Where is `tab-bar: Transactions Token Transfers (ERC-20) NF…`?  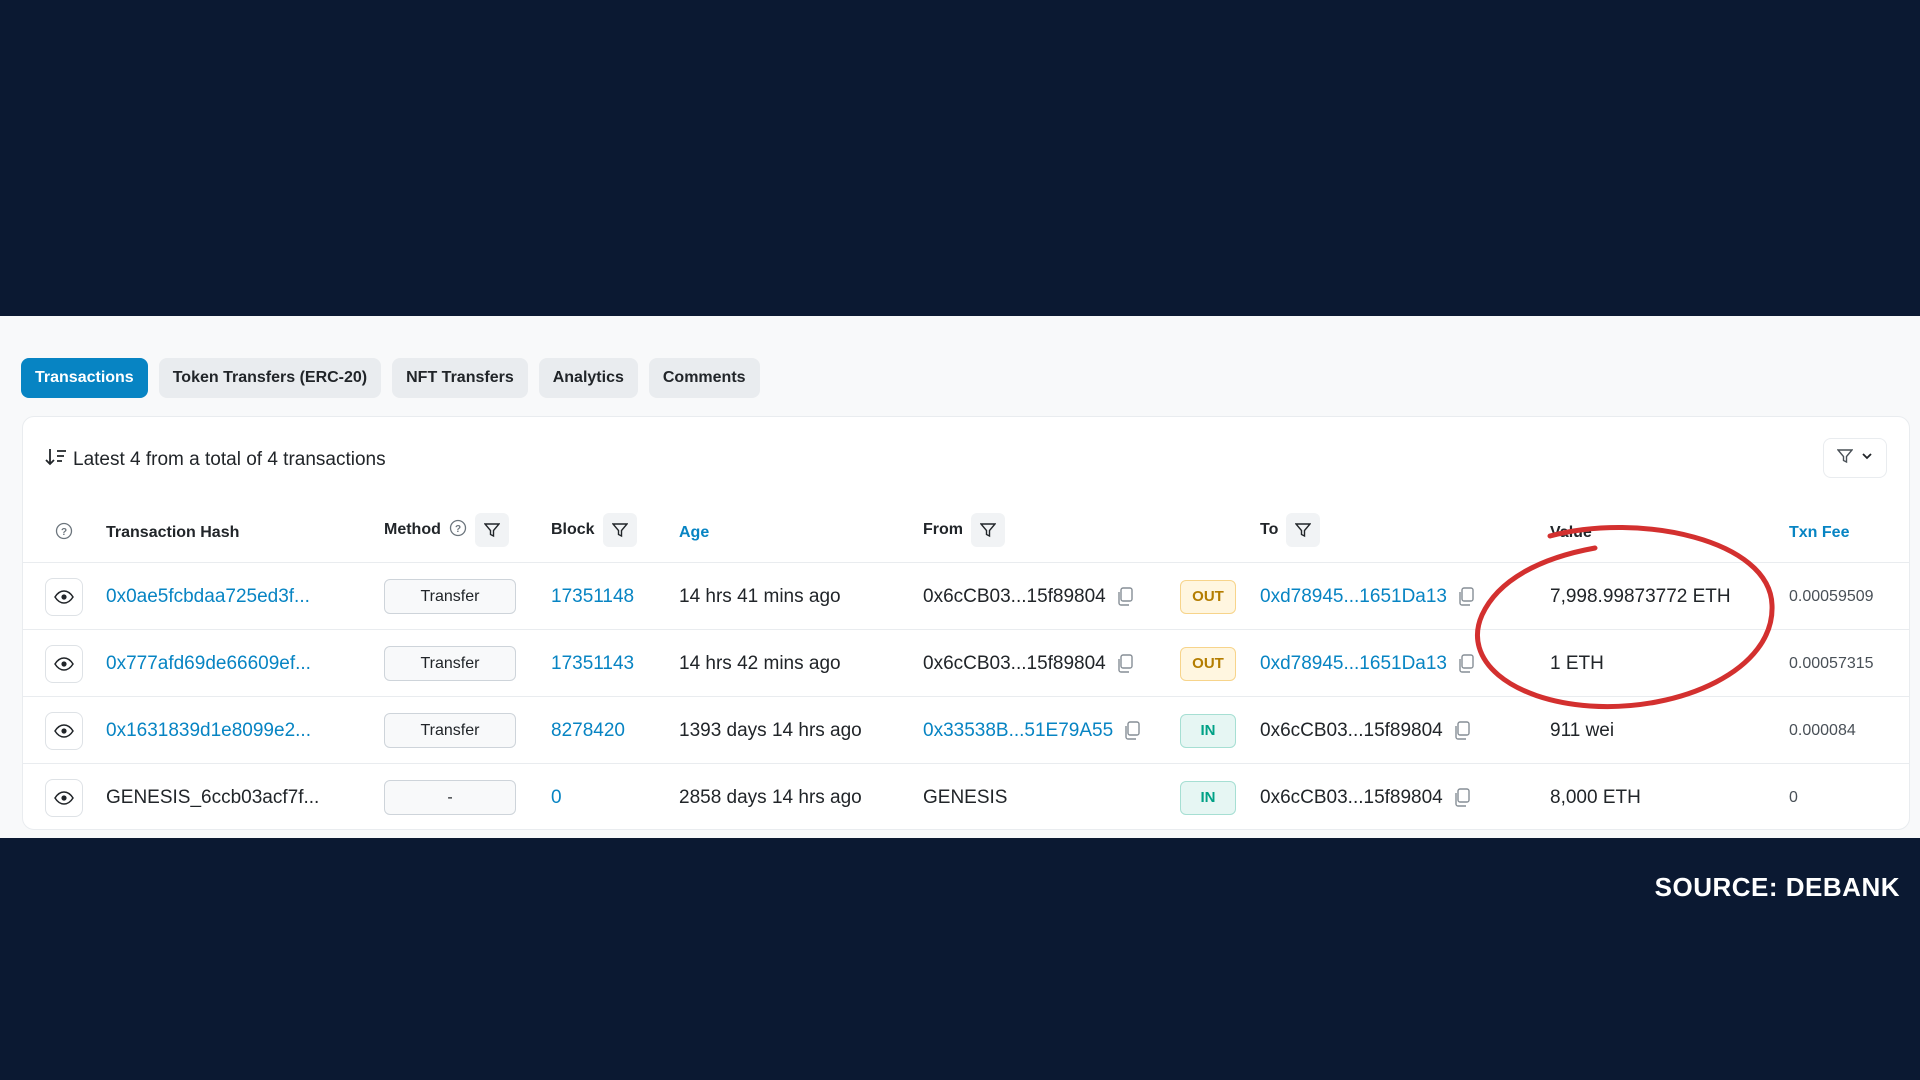 tab-bar: Transactions Token Transfers (ERC-20) NF… is located at coordinates (390, 378).